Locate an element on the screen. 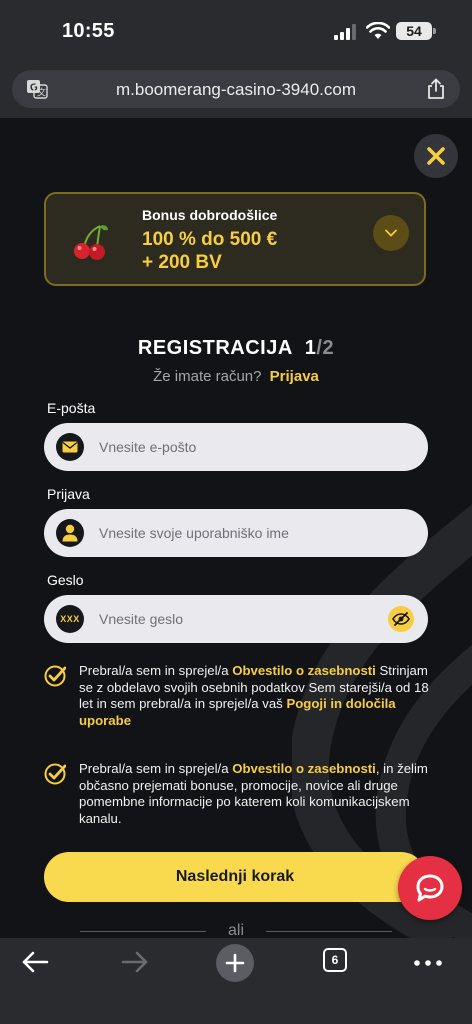 The image size is (472, 1024). divider-line is located at coordinates (329, 931).